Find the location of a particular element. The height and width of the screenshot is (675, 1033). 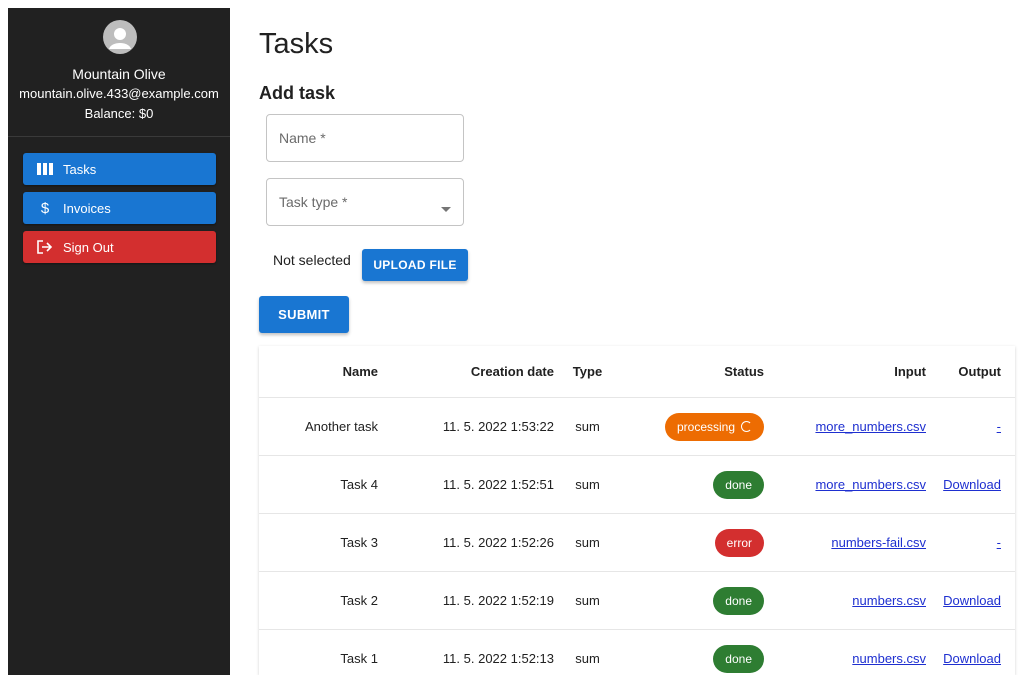

avatar-icon is located at coordinates (120, 37).